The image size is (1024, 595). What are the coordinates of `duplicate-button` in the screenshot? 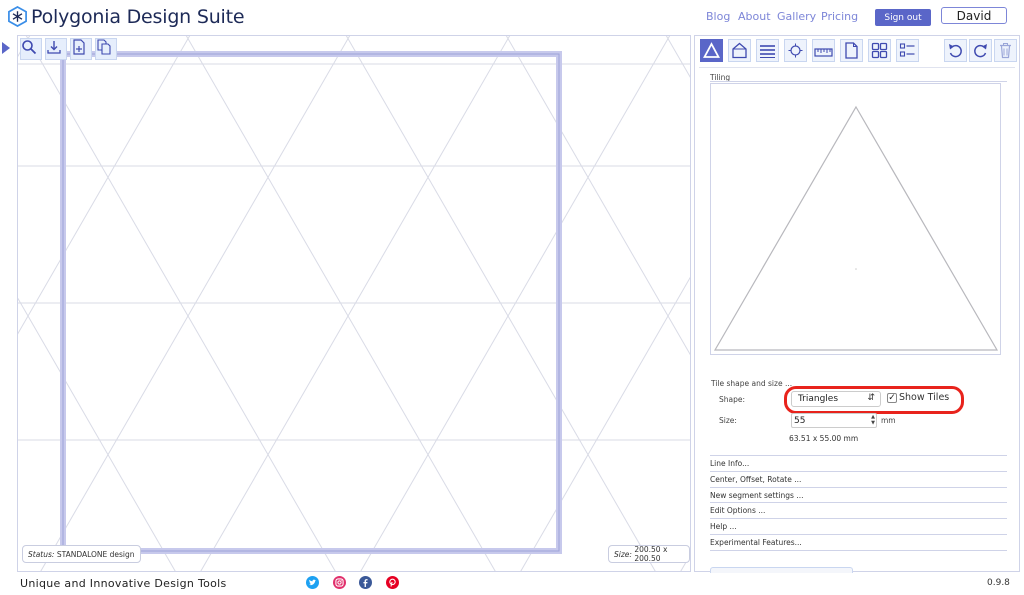 It's located at (106, 49).